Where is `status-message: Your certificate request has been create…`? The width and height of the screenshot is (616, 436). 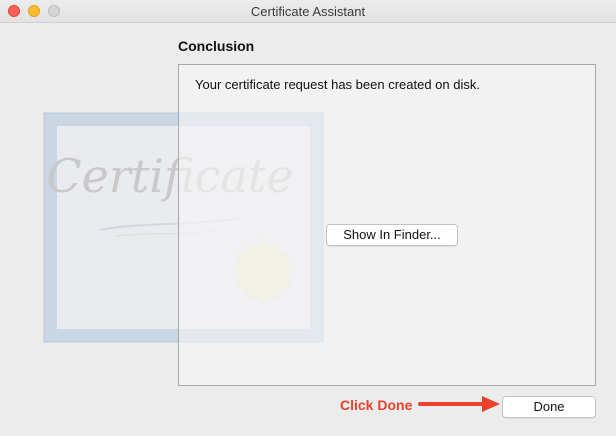
status-message: Your certificate request has been create… is located at coordinates (337, 84).